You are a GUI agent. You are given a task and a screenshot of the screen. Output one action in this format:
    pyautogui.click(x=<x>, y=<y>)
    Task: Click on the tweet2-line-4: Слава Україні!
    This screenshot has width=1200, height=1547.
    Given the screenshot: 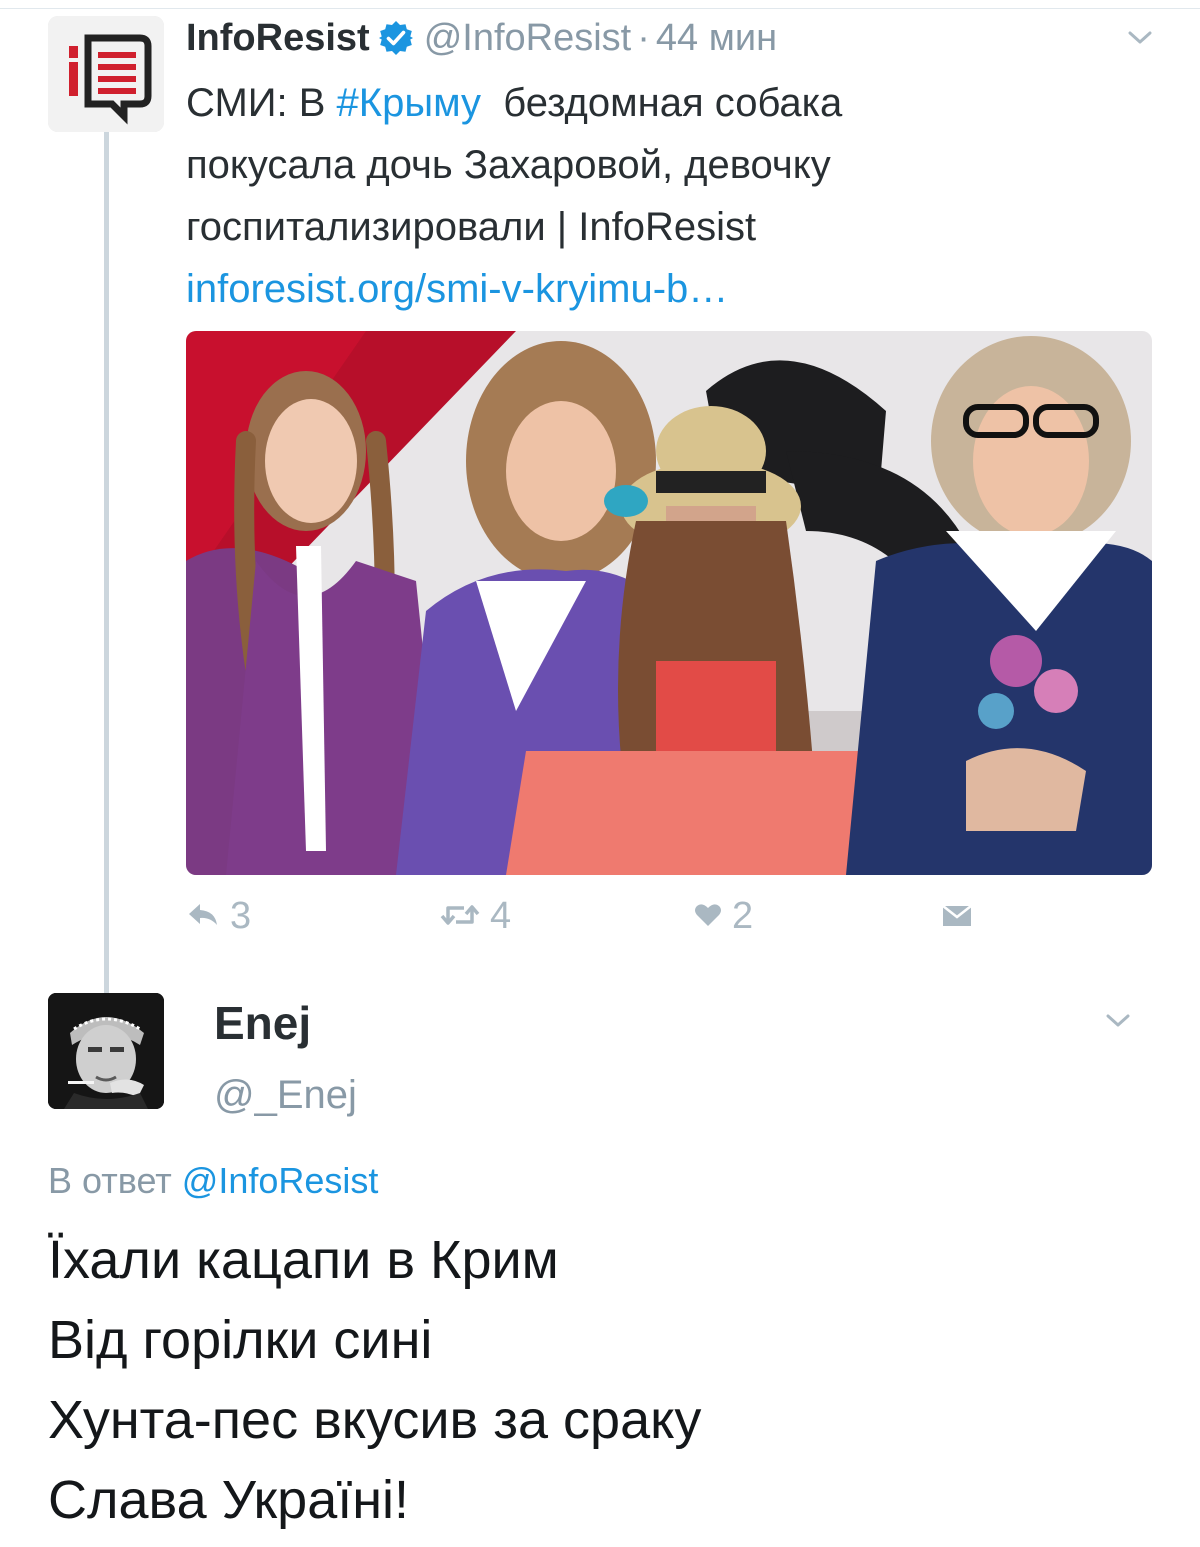 What is the action you would take?
    pyautogui.click(x=229, y=1500)
    